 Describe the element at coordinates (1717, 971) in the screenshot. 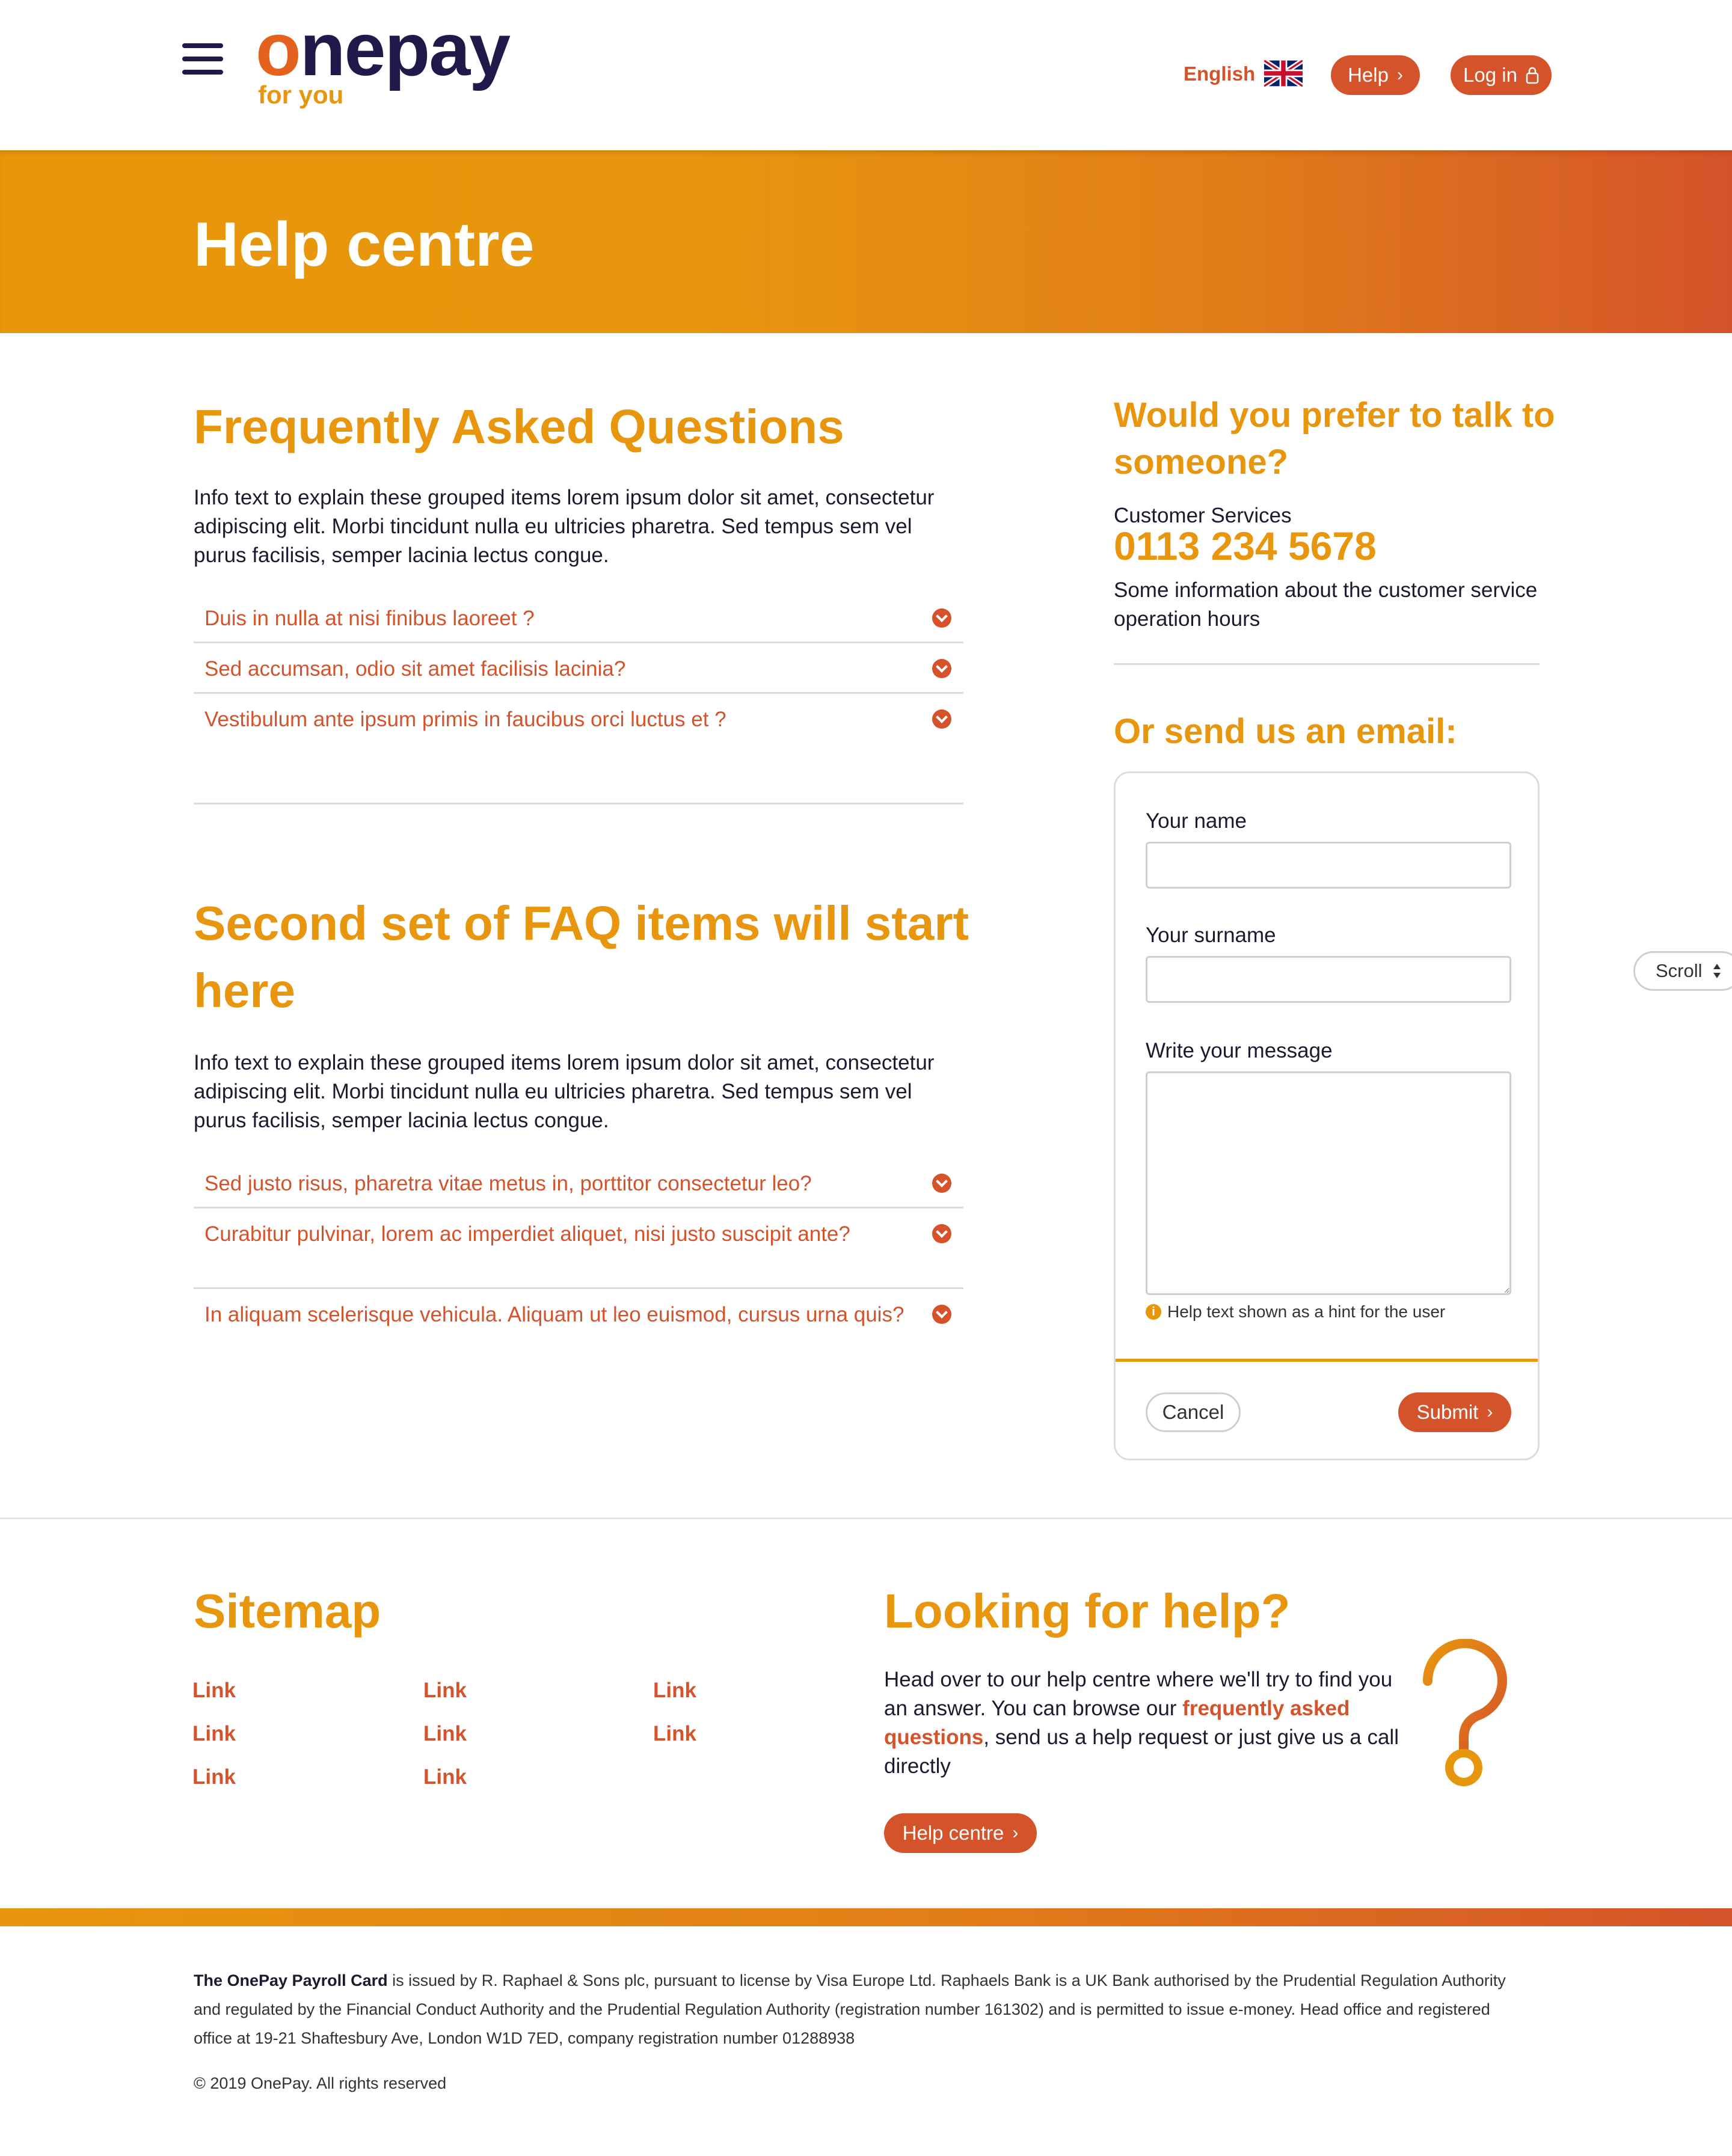

I see `sort-icon` at that location.